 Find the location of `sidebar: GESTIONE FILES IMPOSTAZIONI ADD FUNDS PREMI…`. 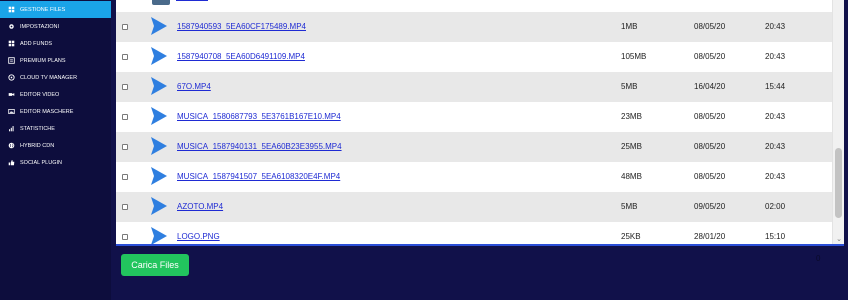

sidebar: GESTIONE FILES IMPOSTAZIONI ADD FUNDS PREMI… is located at coordinates (55, 150).